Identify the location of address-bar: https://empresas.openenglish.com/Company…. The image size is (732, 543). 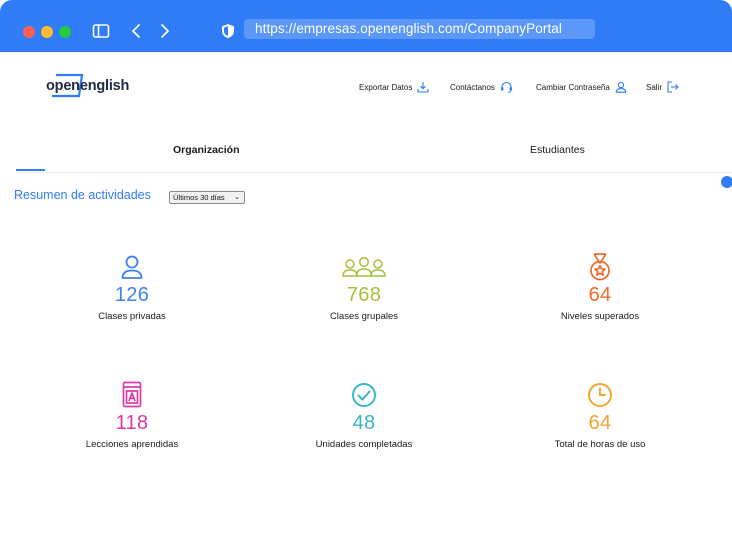
(419, 29).